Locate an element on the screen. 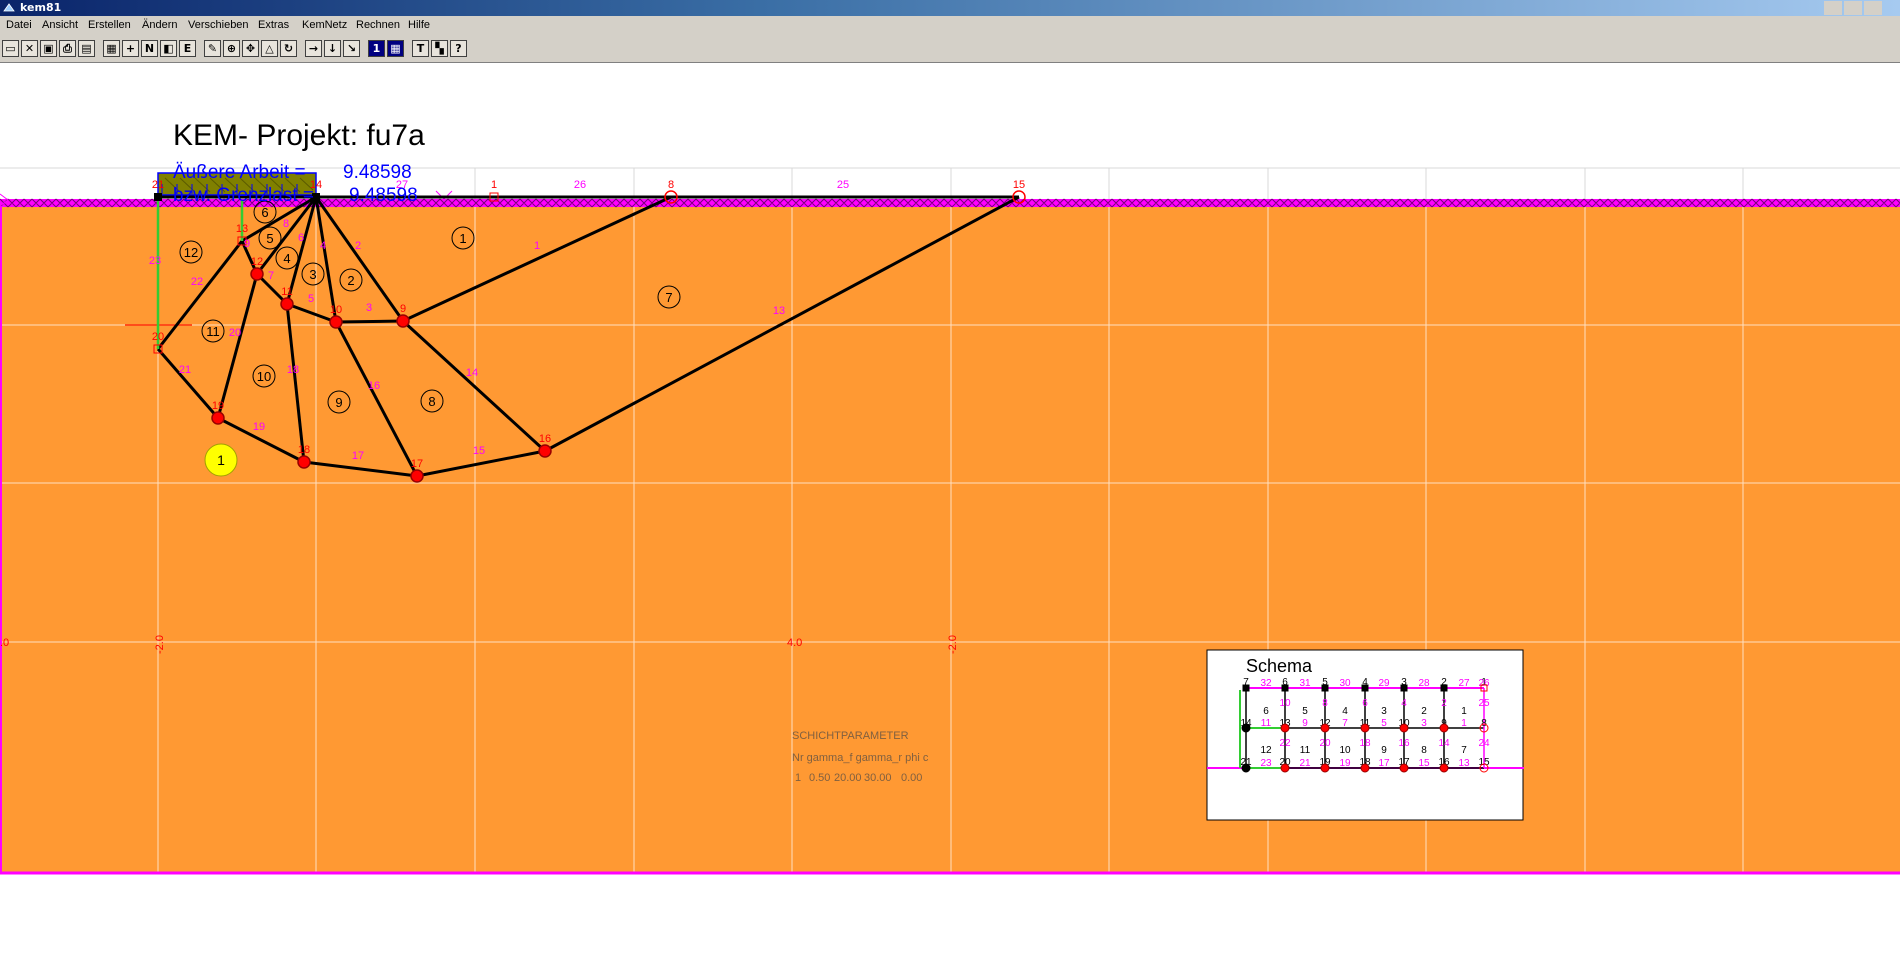  schema-row2-vert-labels: 16 is located at coordinates (1404, 743).